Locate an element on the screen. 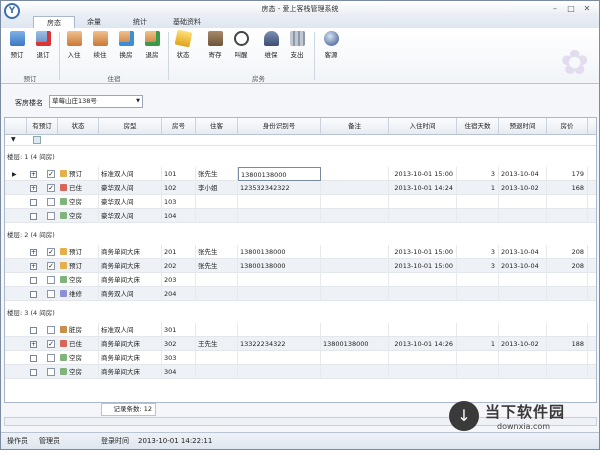 The image size is (600, 450). minimize-button: – is located at coordinates (555, 8).